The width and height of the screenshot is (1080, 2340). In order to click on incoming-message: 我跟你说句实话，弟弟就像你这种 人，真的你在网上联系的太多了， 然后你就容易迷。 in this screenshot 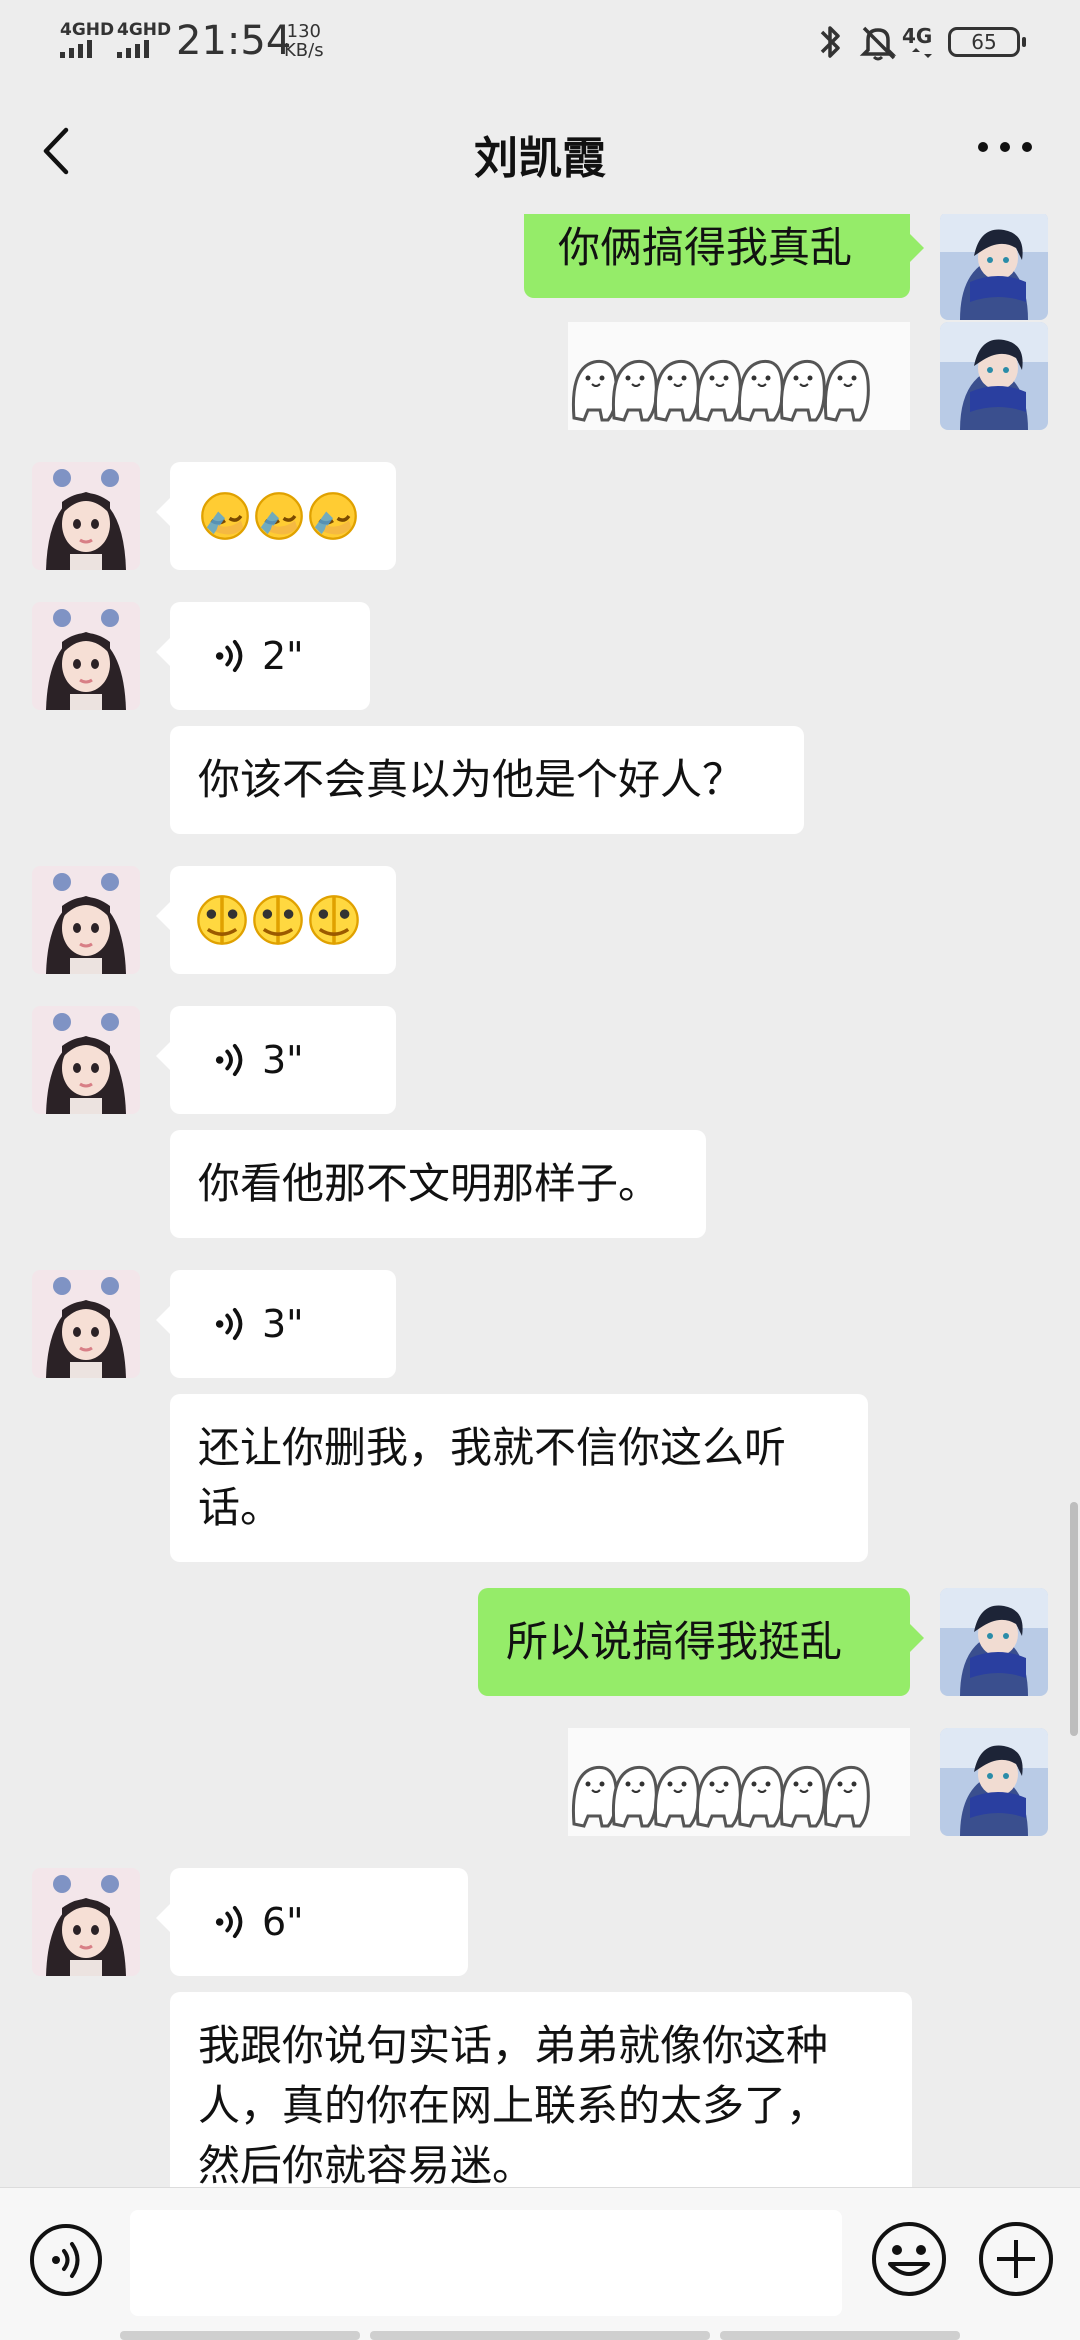, I will do `click(541, 2089)`.